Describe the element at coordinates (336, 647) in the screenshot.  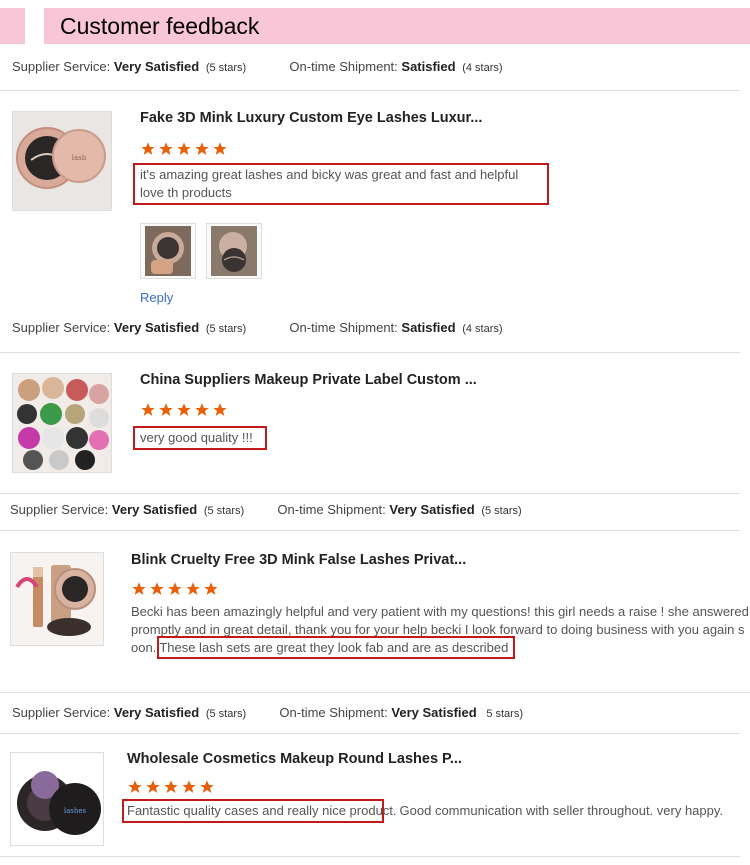
I see `highlight-box` at that location.